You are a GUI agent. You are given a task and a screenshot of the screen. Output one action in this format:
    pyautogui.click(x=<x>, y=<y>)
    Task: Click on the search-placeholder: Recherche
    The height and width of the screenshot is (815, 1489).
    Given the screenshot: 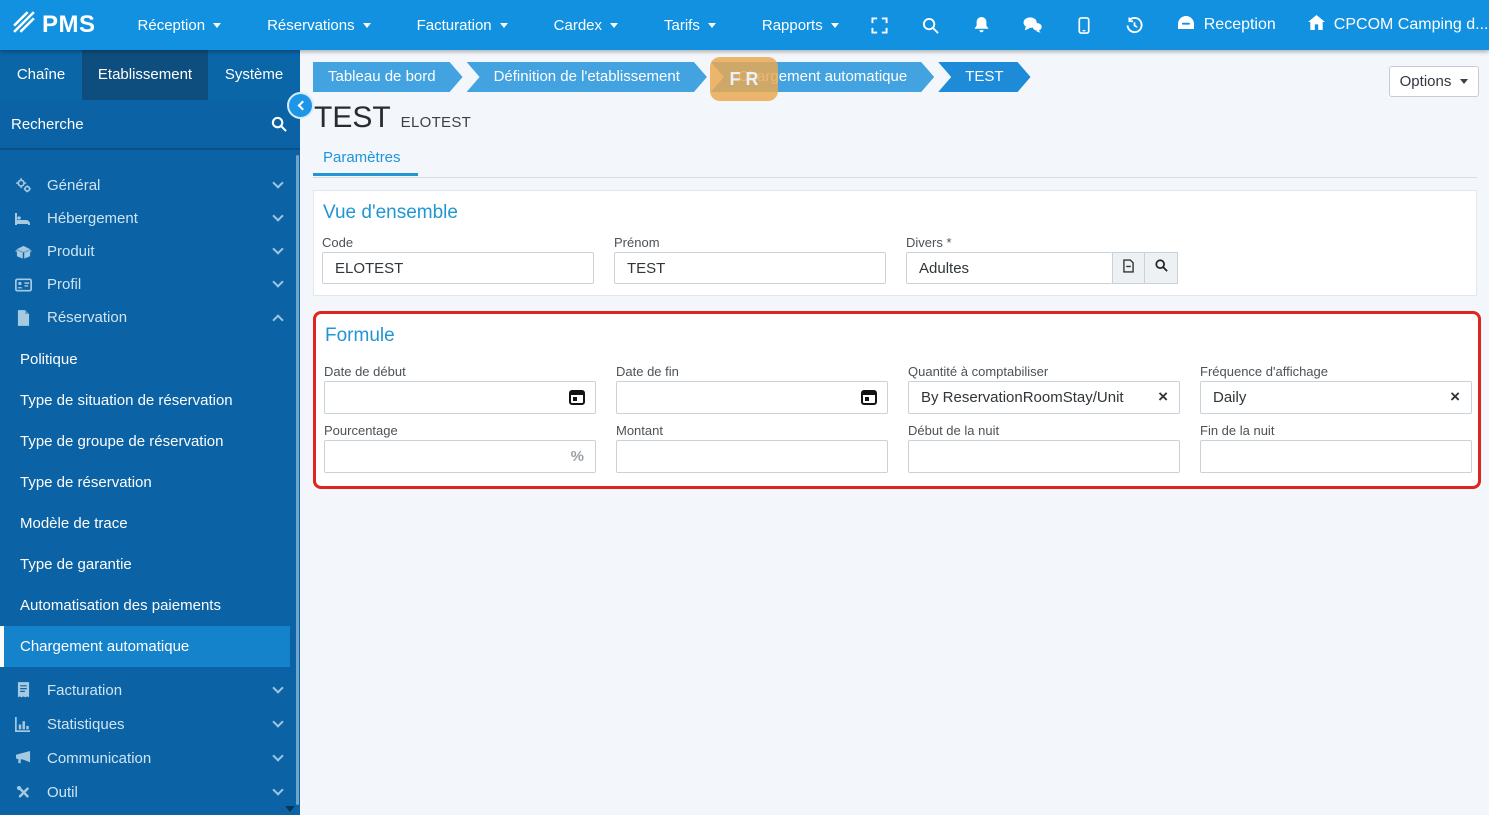 What is the action you would take?
    pyautogui.click(x=47, y=124)
    